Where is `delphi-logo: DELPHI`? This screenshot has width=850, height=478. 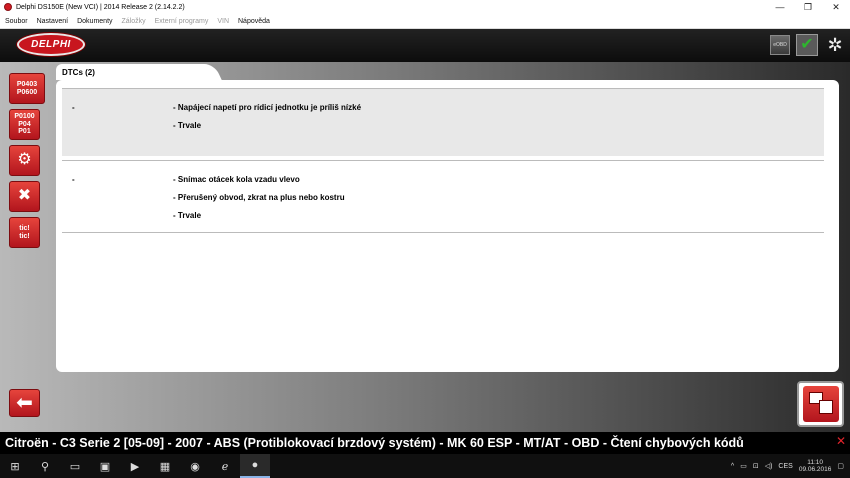 delphi-logo: DELPHI is located at coordinates (51, 44).